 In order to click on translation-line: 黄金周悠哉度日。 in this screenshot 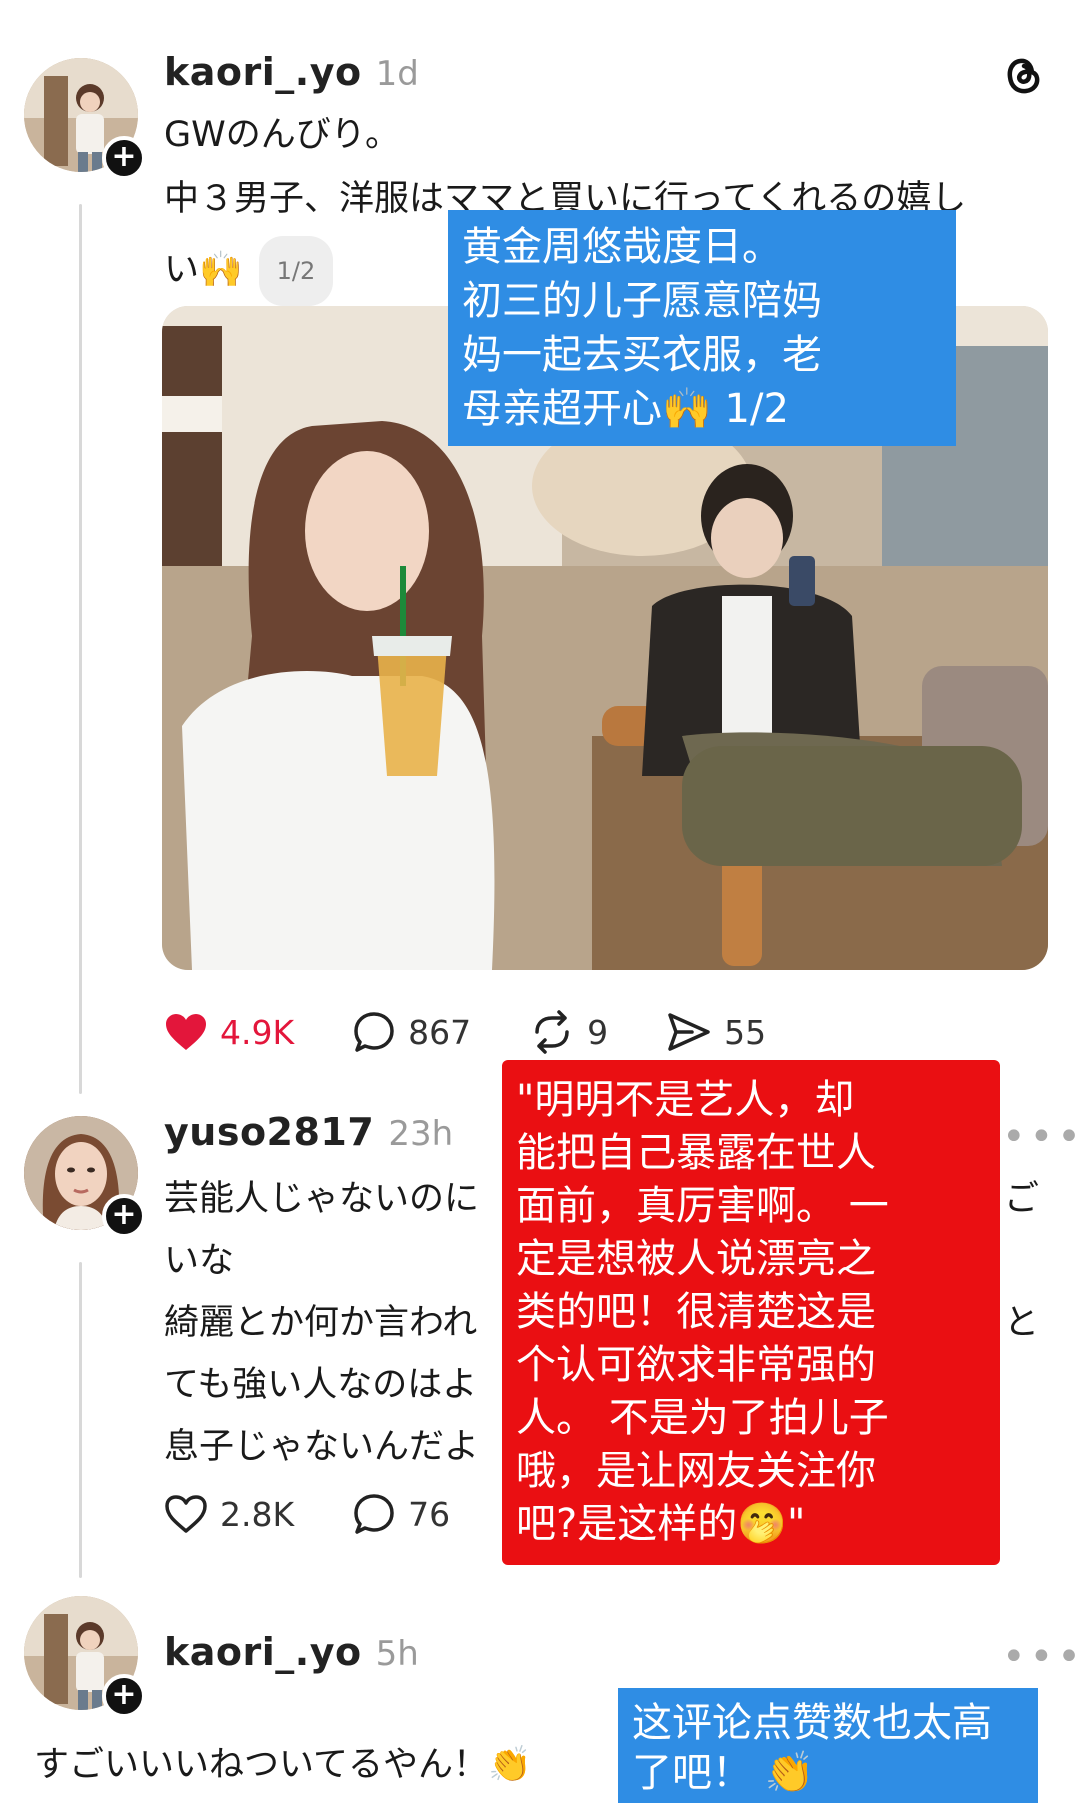, I will do `click(622, 247)`.